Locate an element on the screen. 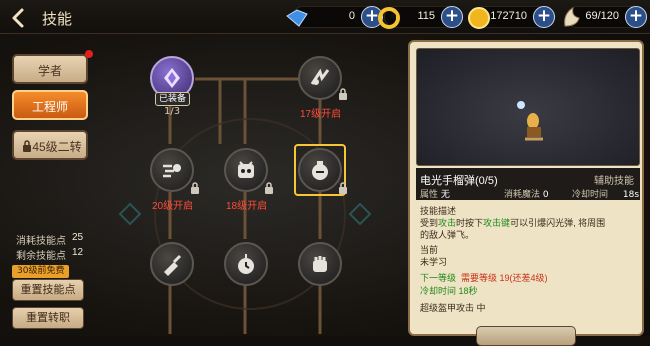 The width and height of the screenshot is (650, 346). clock-robot-icon is located at coordinates (246, 169).